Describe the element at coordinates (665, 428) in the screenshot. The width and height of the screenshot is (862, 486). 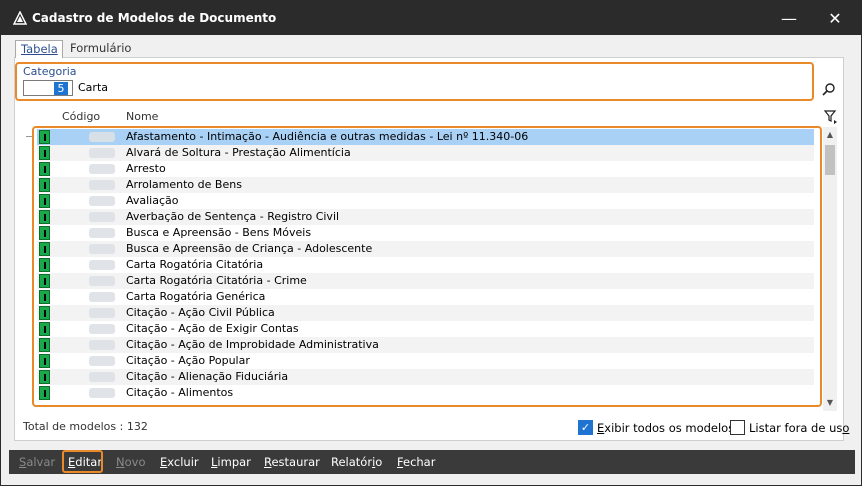
I see `exibir-todos-label: Exibir todos os modelos` at that location.